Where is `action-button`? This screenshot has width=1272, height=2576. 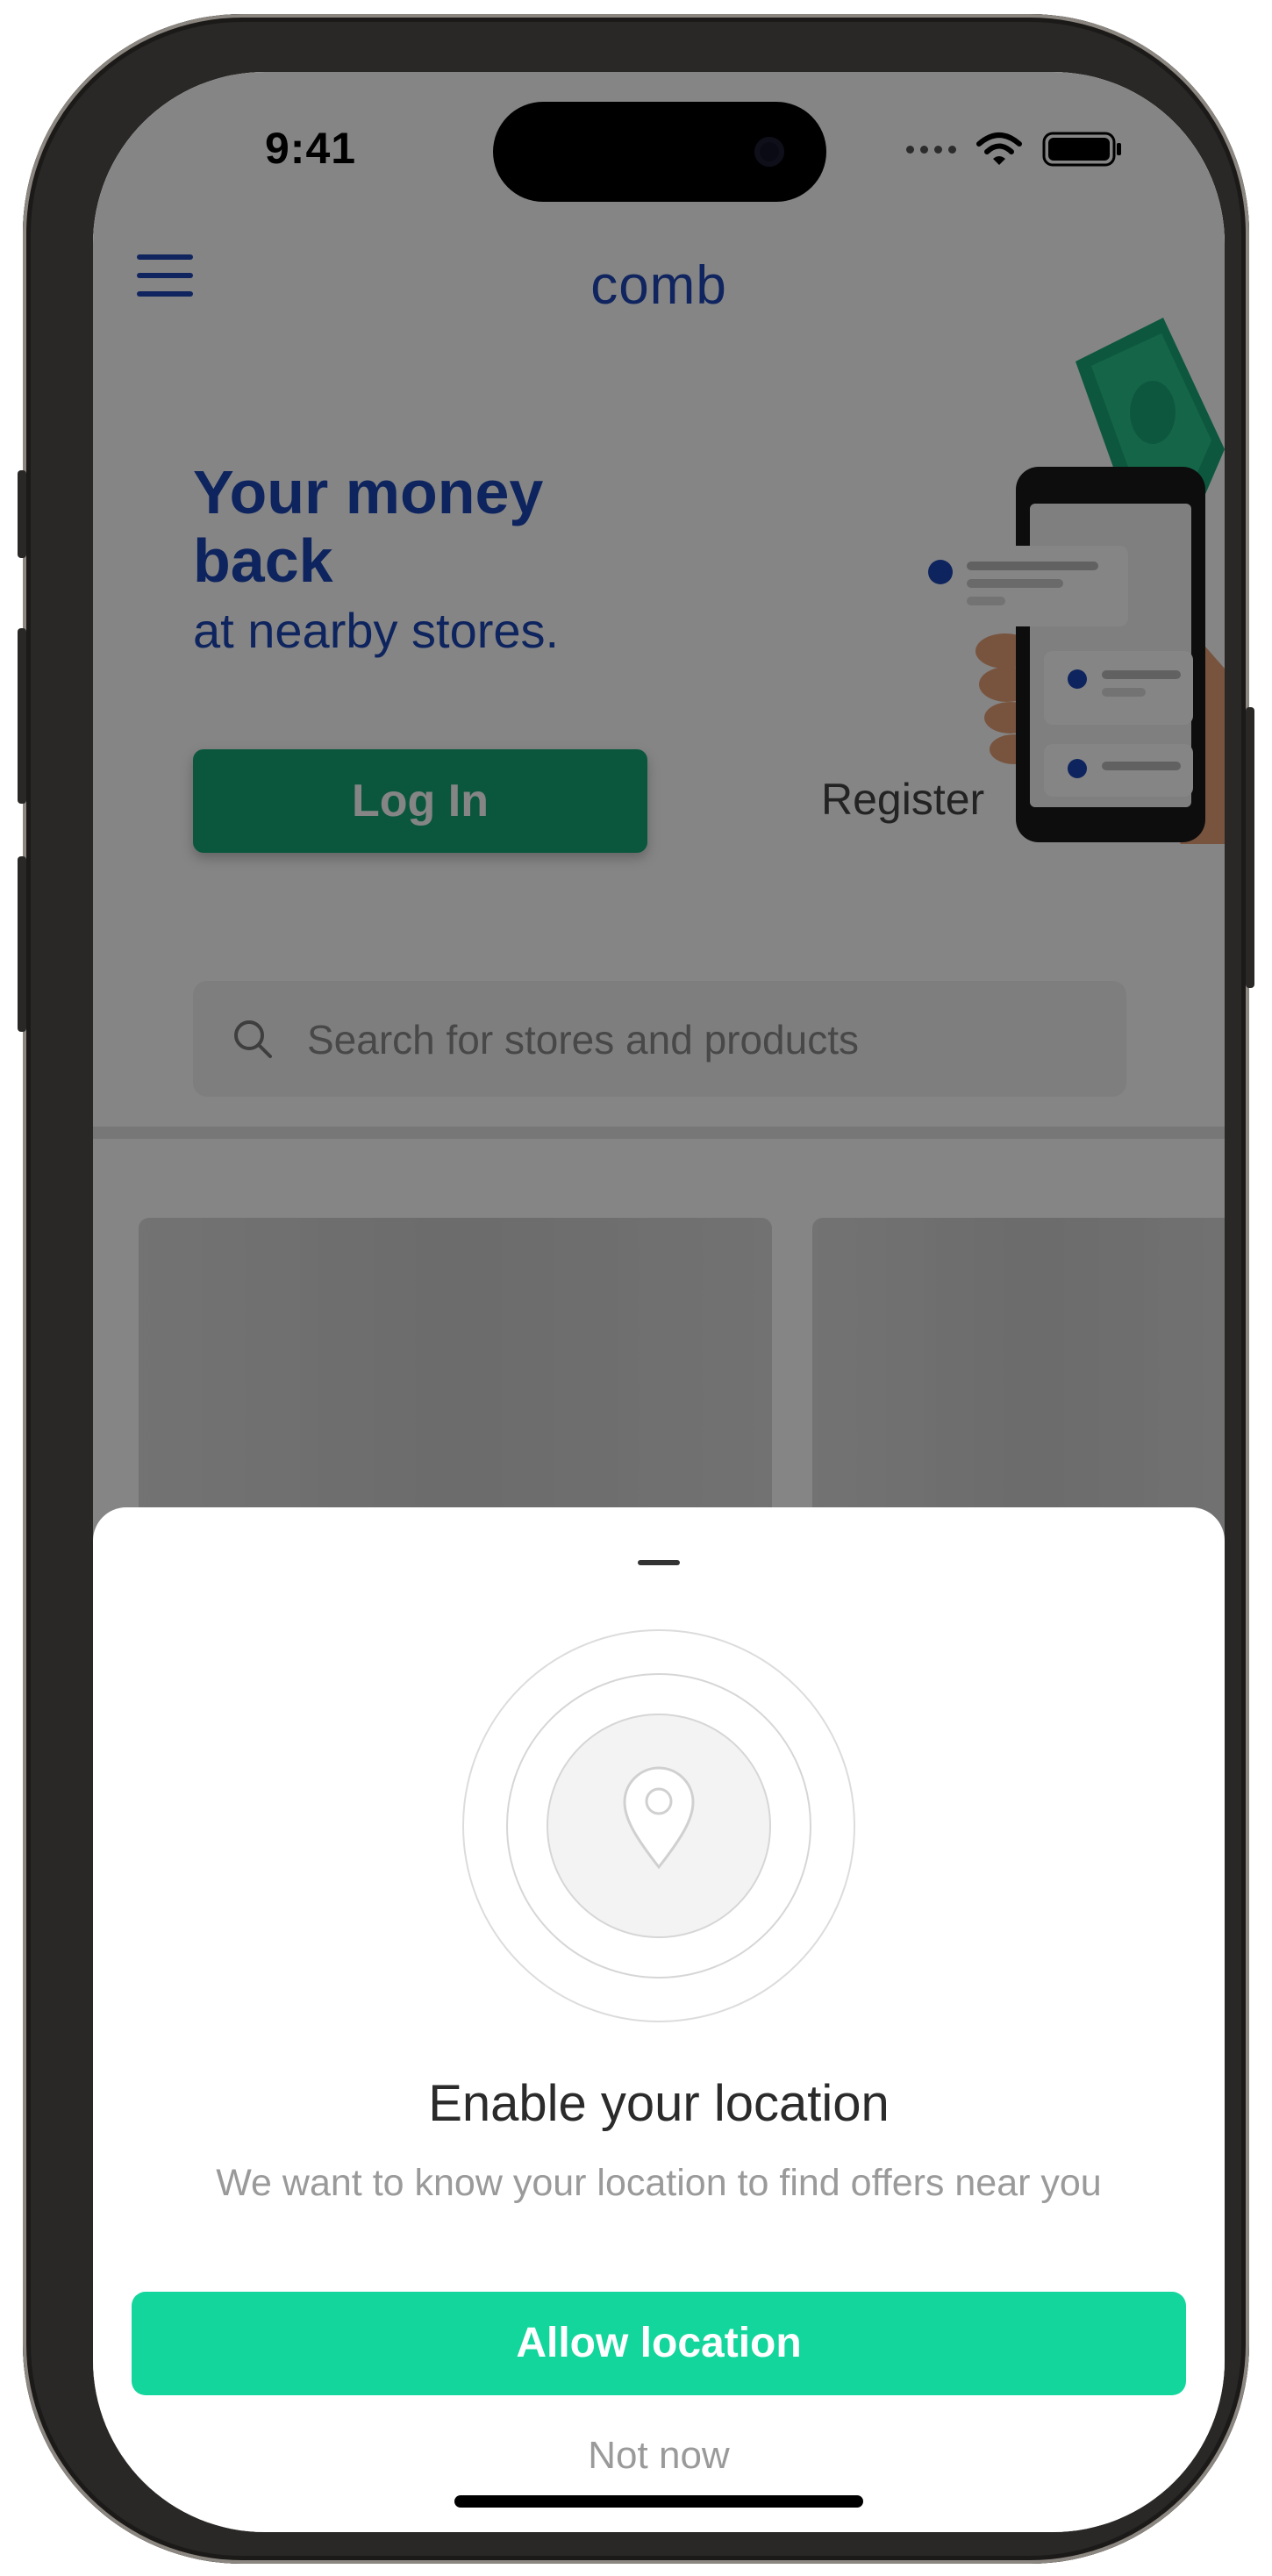 action-button is located at coordinates (22, 514).